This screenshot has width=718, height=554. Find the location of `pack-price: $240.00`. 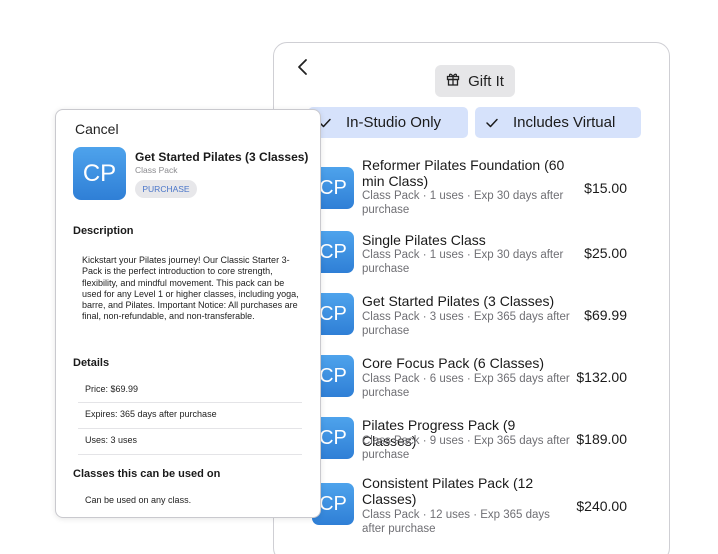

pack-price: $240.00 is located at coordinates (601, 506).